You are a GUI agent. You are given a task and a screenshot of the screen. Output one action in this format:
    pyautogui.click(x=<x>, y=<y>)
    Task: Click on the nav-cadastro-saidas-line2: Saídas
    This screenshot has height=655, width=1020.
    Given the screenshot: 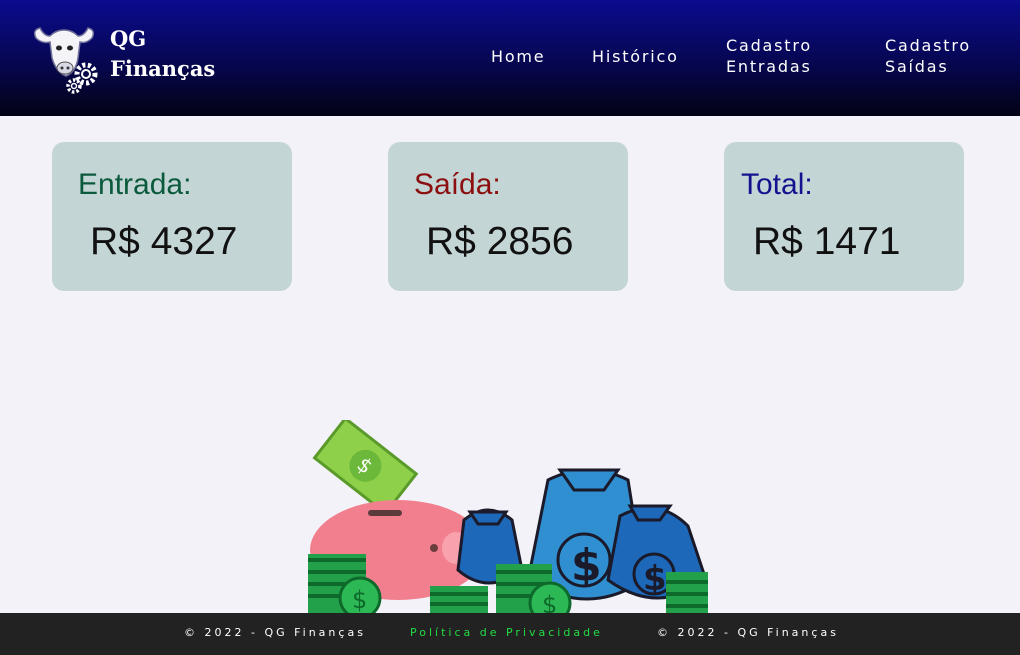 What is the action you would take?
    pyautogui.click(x=917, y=66)
    